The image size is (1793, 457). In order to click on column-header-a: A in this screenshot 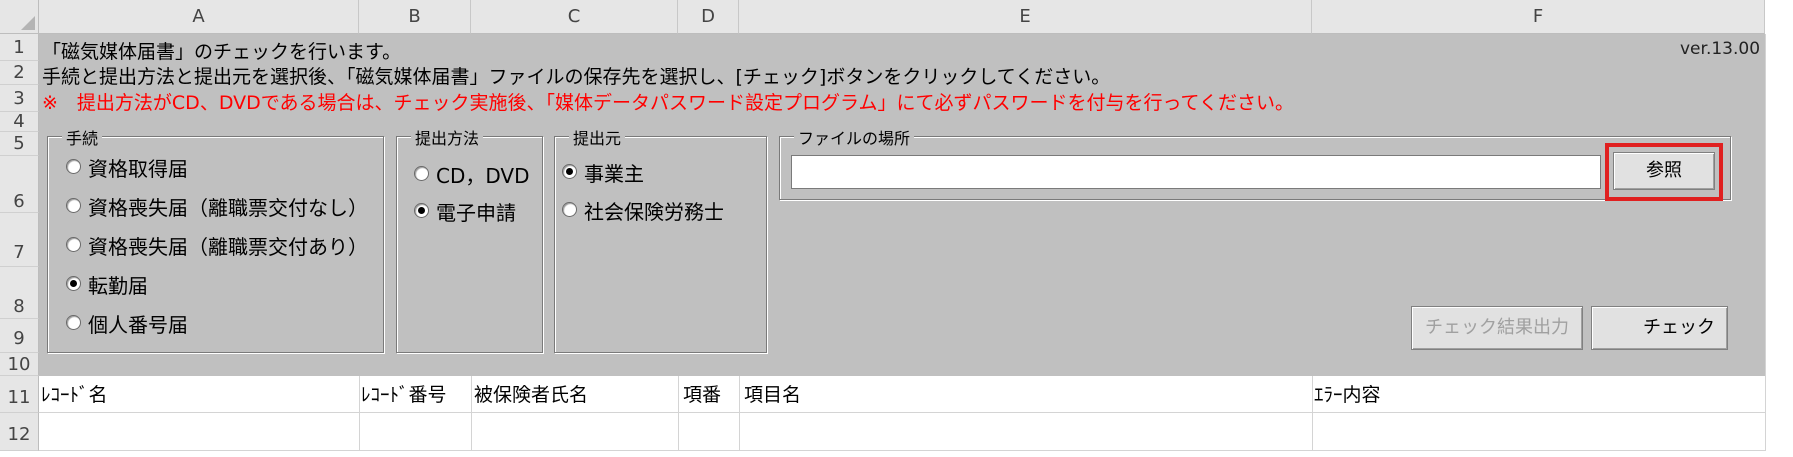, I will do `click(199, 17)`.